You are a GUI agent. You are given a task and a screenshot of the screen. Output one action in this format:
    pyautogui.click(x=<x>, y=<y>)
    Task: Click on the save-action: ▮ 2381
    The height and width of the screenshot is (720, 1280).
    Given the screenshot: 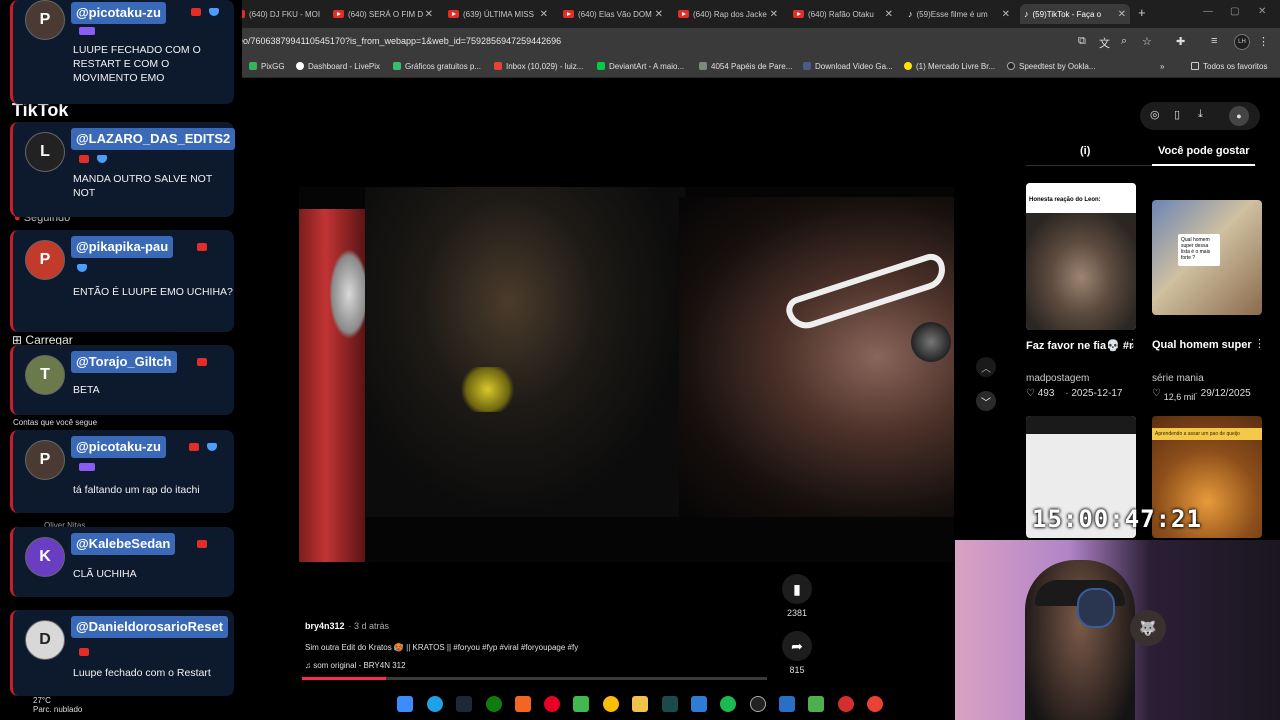 What is the action you would take?
    pyautogui.click(x=797, y=596)
    